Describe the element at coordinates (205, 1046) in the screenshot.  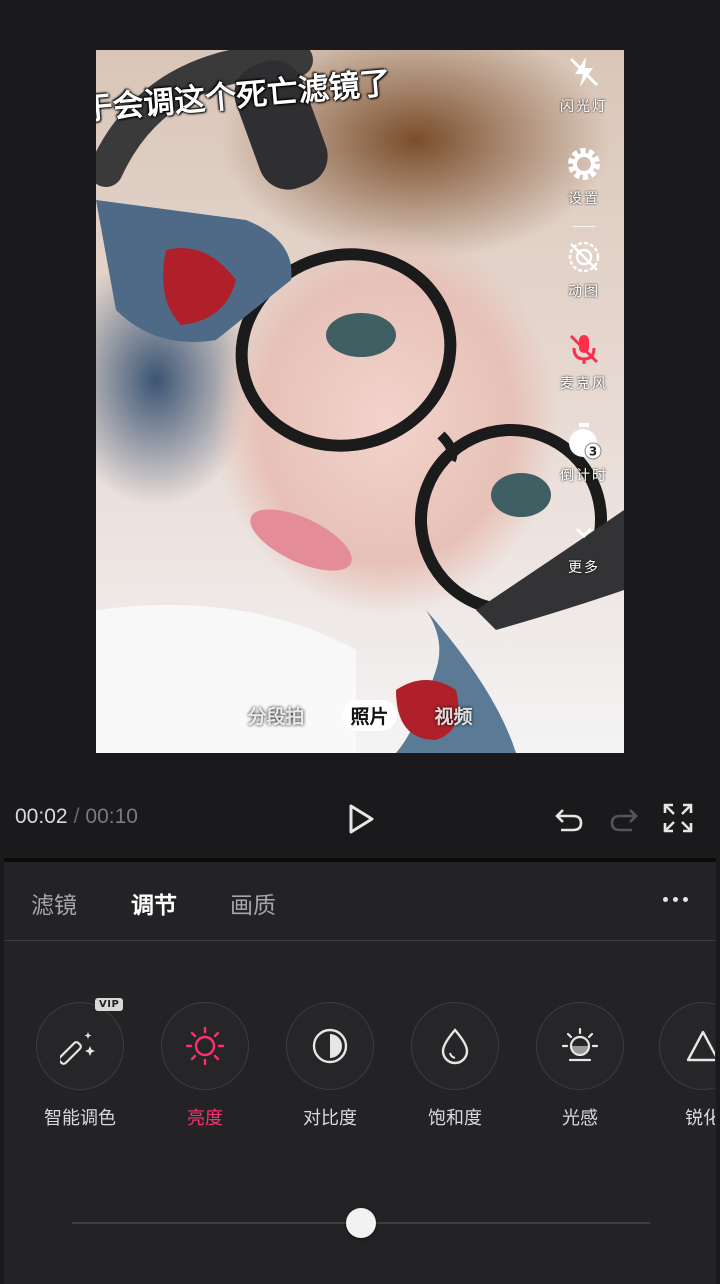
I see `brightness-icon` at that location.